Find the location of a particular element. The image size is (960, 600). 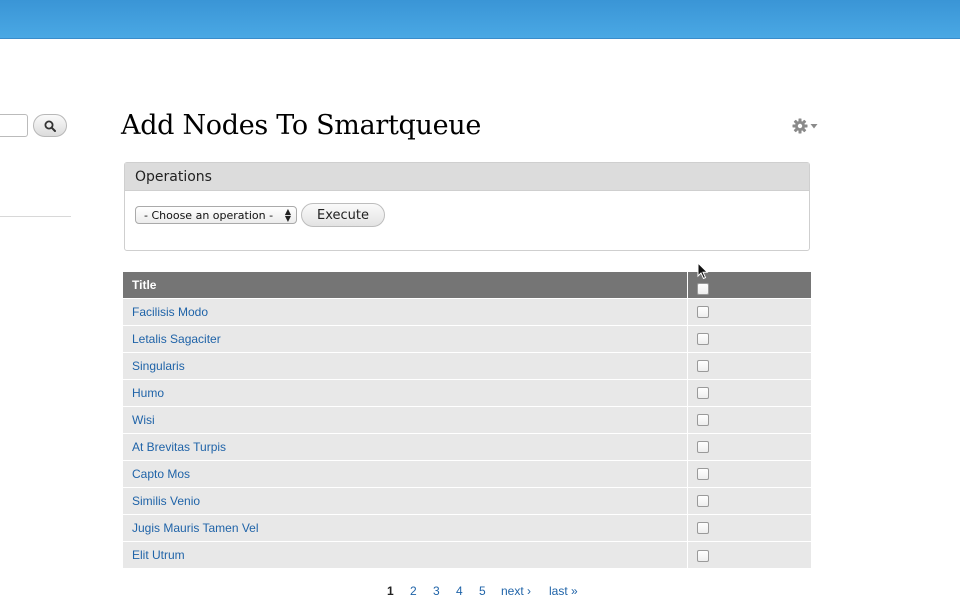

pager-last-link: last » is located at coordinates (563, 591).